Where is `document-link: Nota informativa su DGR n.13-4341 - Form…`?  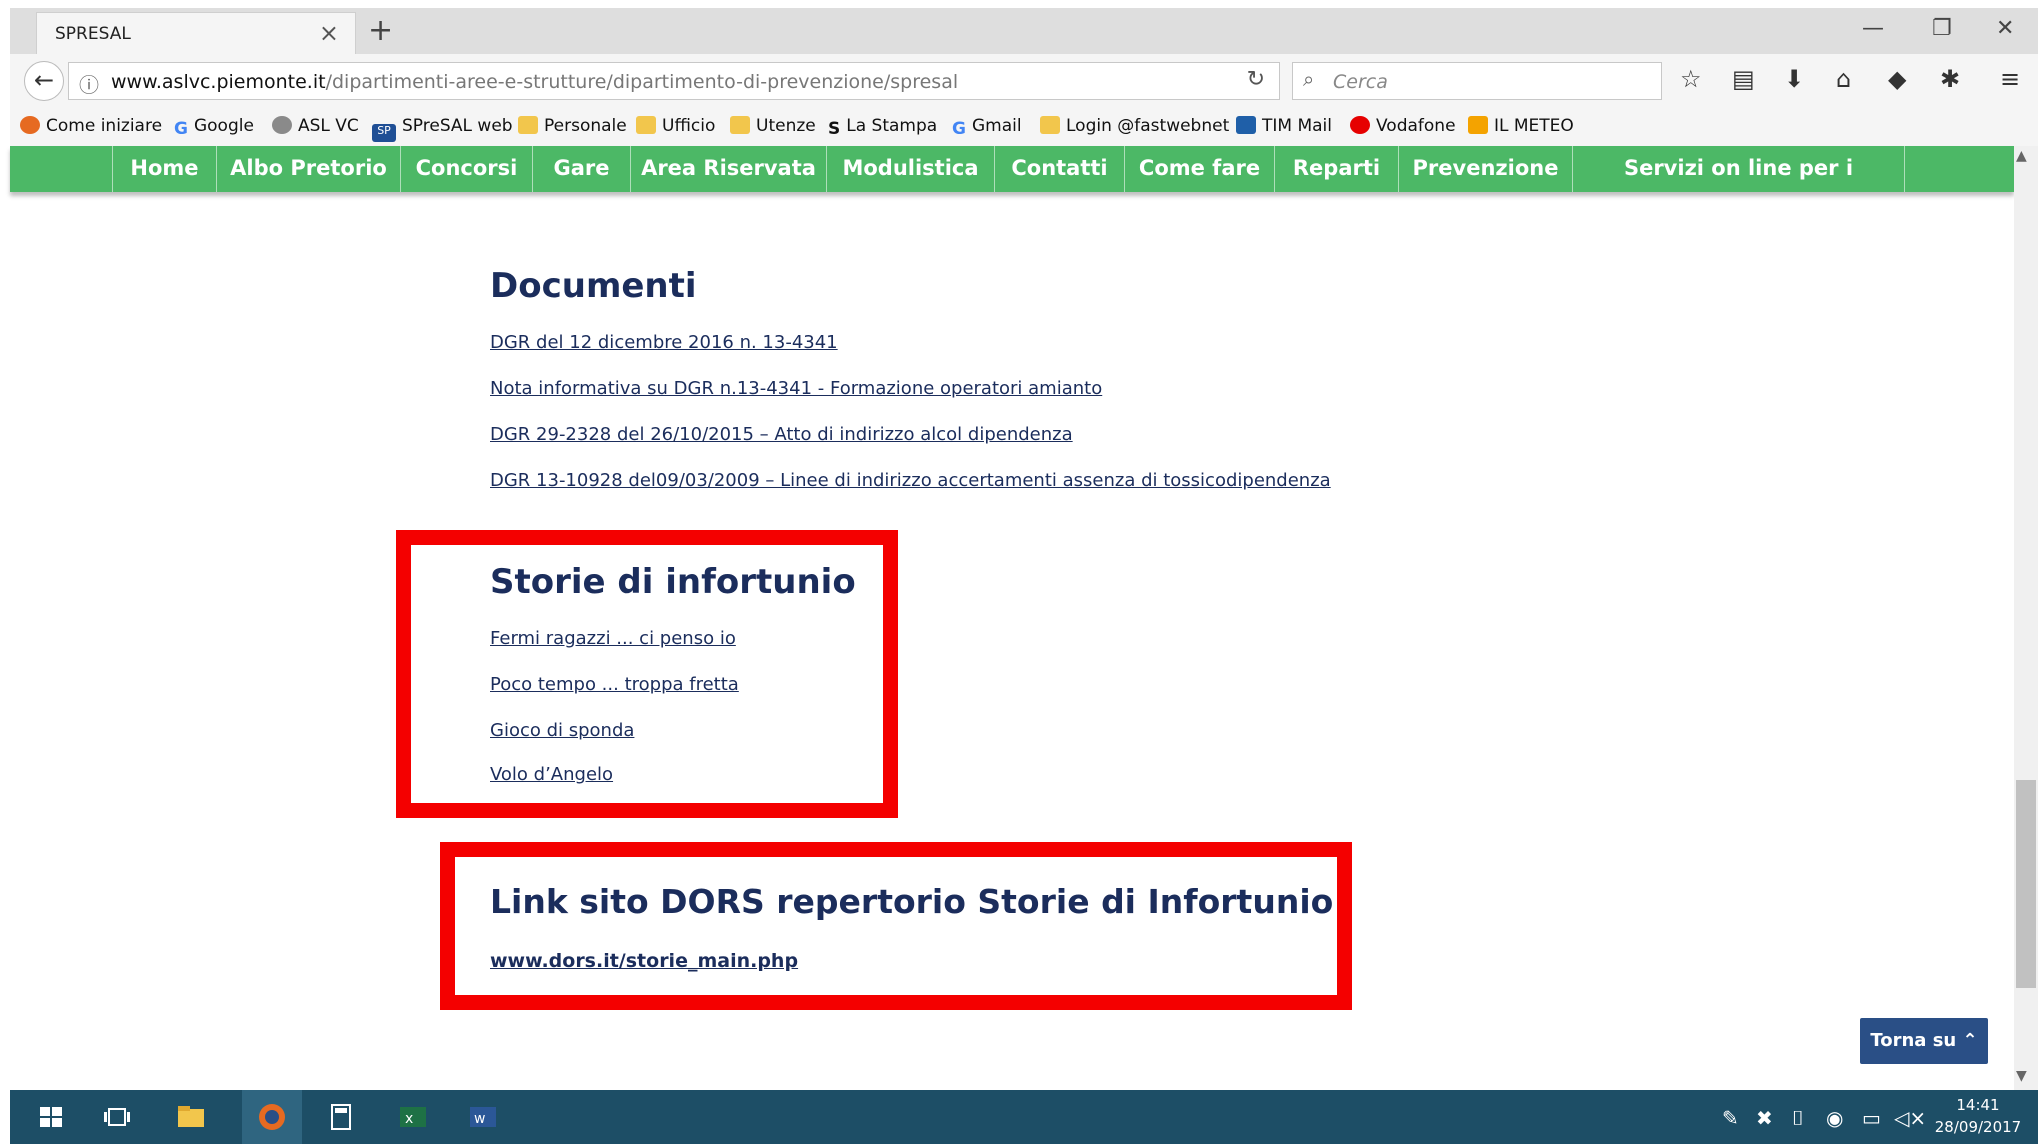 document-link: Nota informativa su DGR n.13-4341 - Form… is located at coordinates (796, 388).